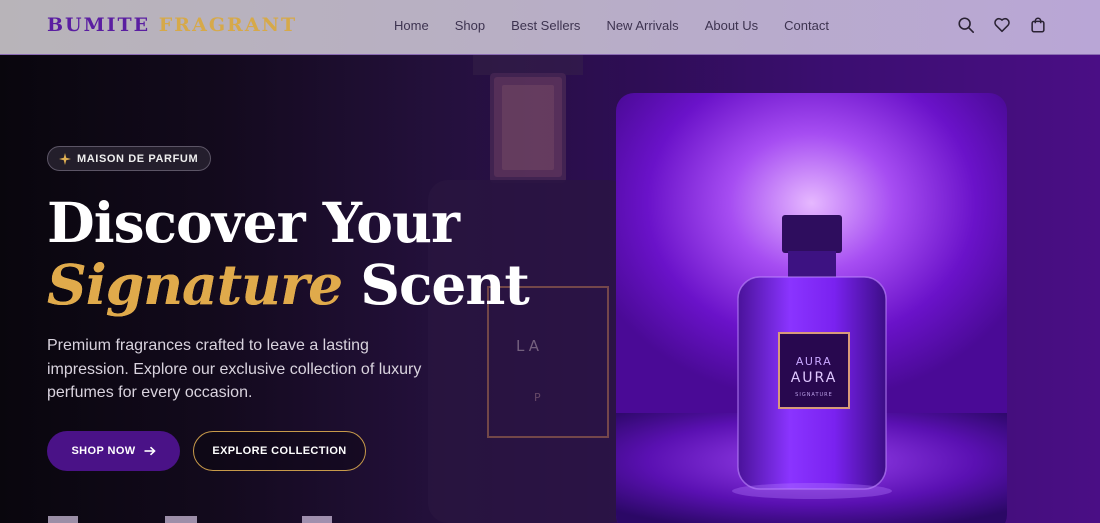  Describe the element at coordinates (814, 395) in the screenshot. I see `product-label-line3: SIGNATURE` at that location.